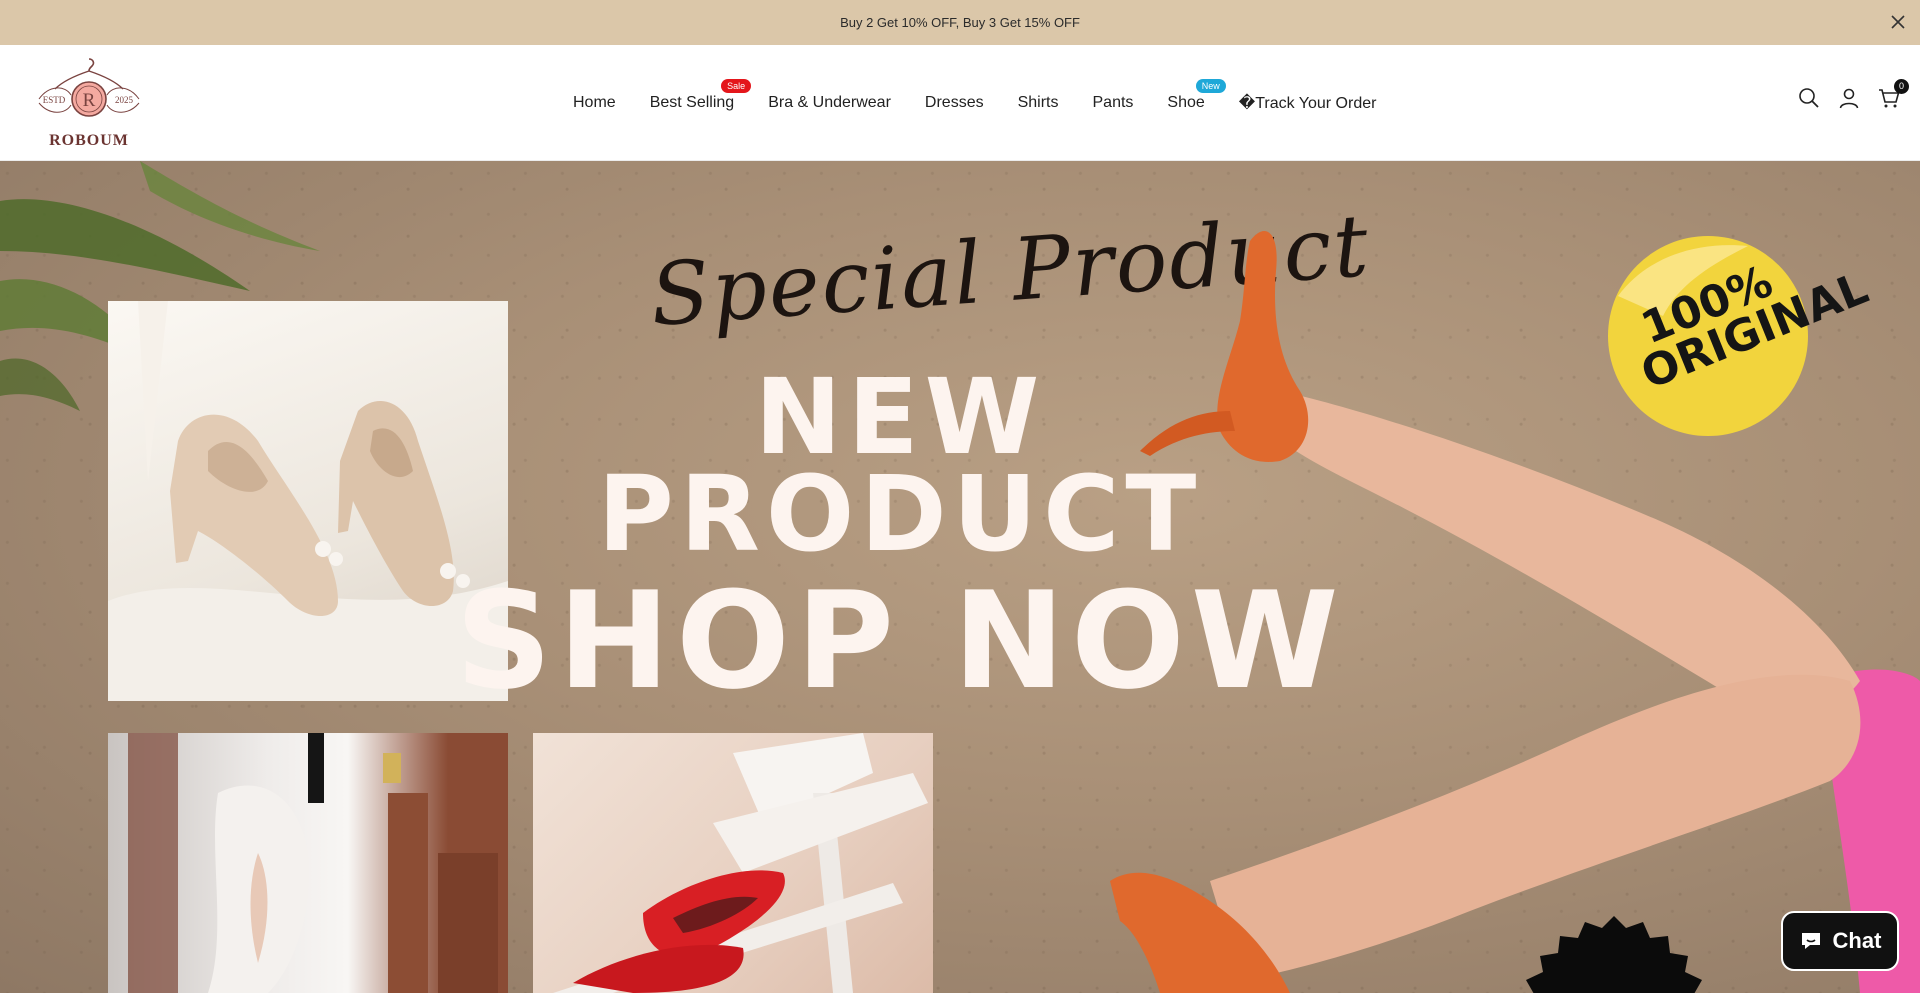 The image size is (1920, 993). What do you see at coordinates (54, 100) in the screenshot?
I see `logo-left-mark: ESTD` at bounding box center [54, 100].